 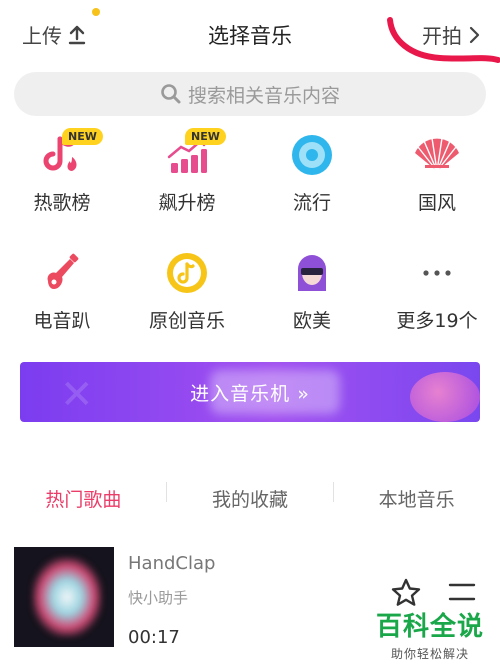 What do you see at coordinates (263, 95) in the screenshot?
I see `search-placeholder: 搜索相关音乐内容` at bounding box center [263, 95].